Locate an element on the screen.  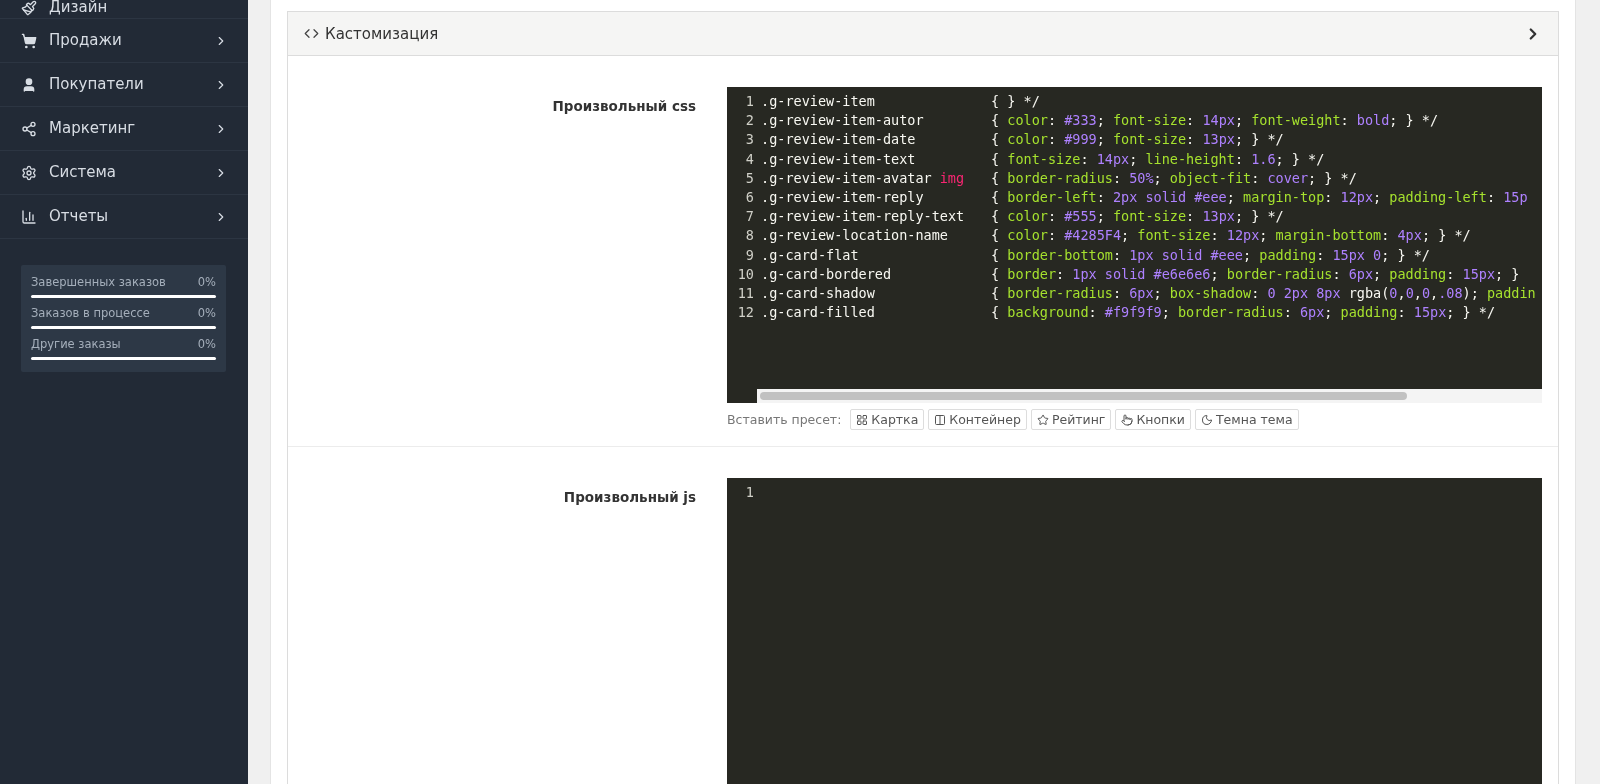
grid-icon is located at coordinates (862, 419).